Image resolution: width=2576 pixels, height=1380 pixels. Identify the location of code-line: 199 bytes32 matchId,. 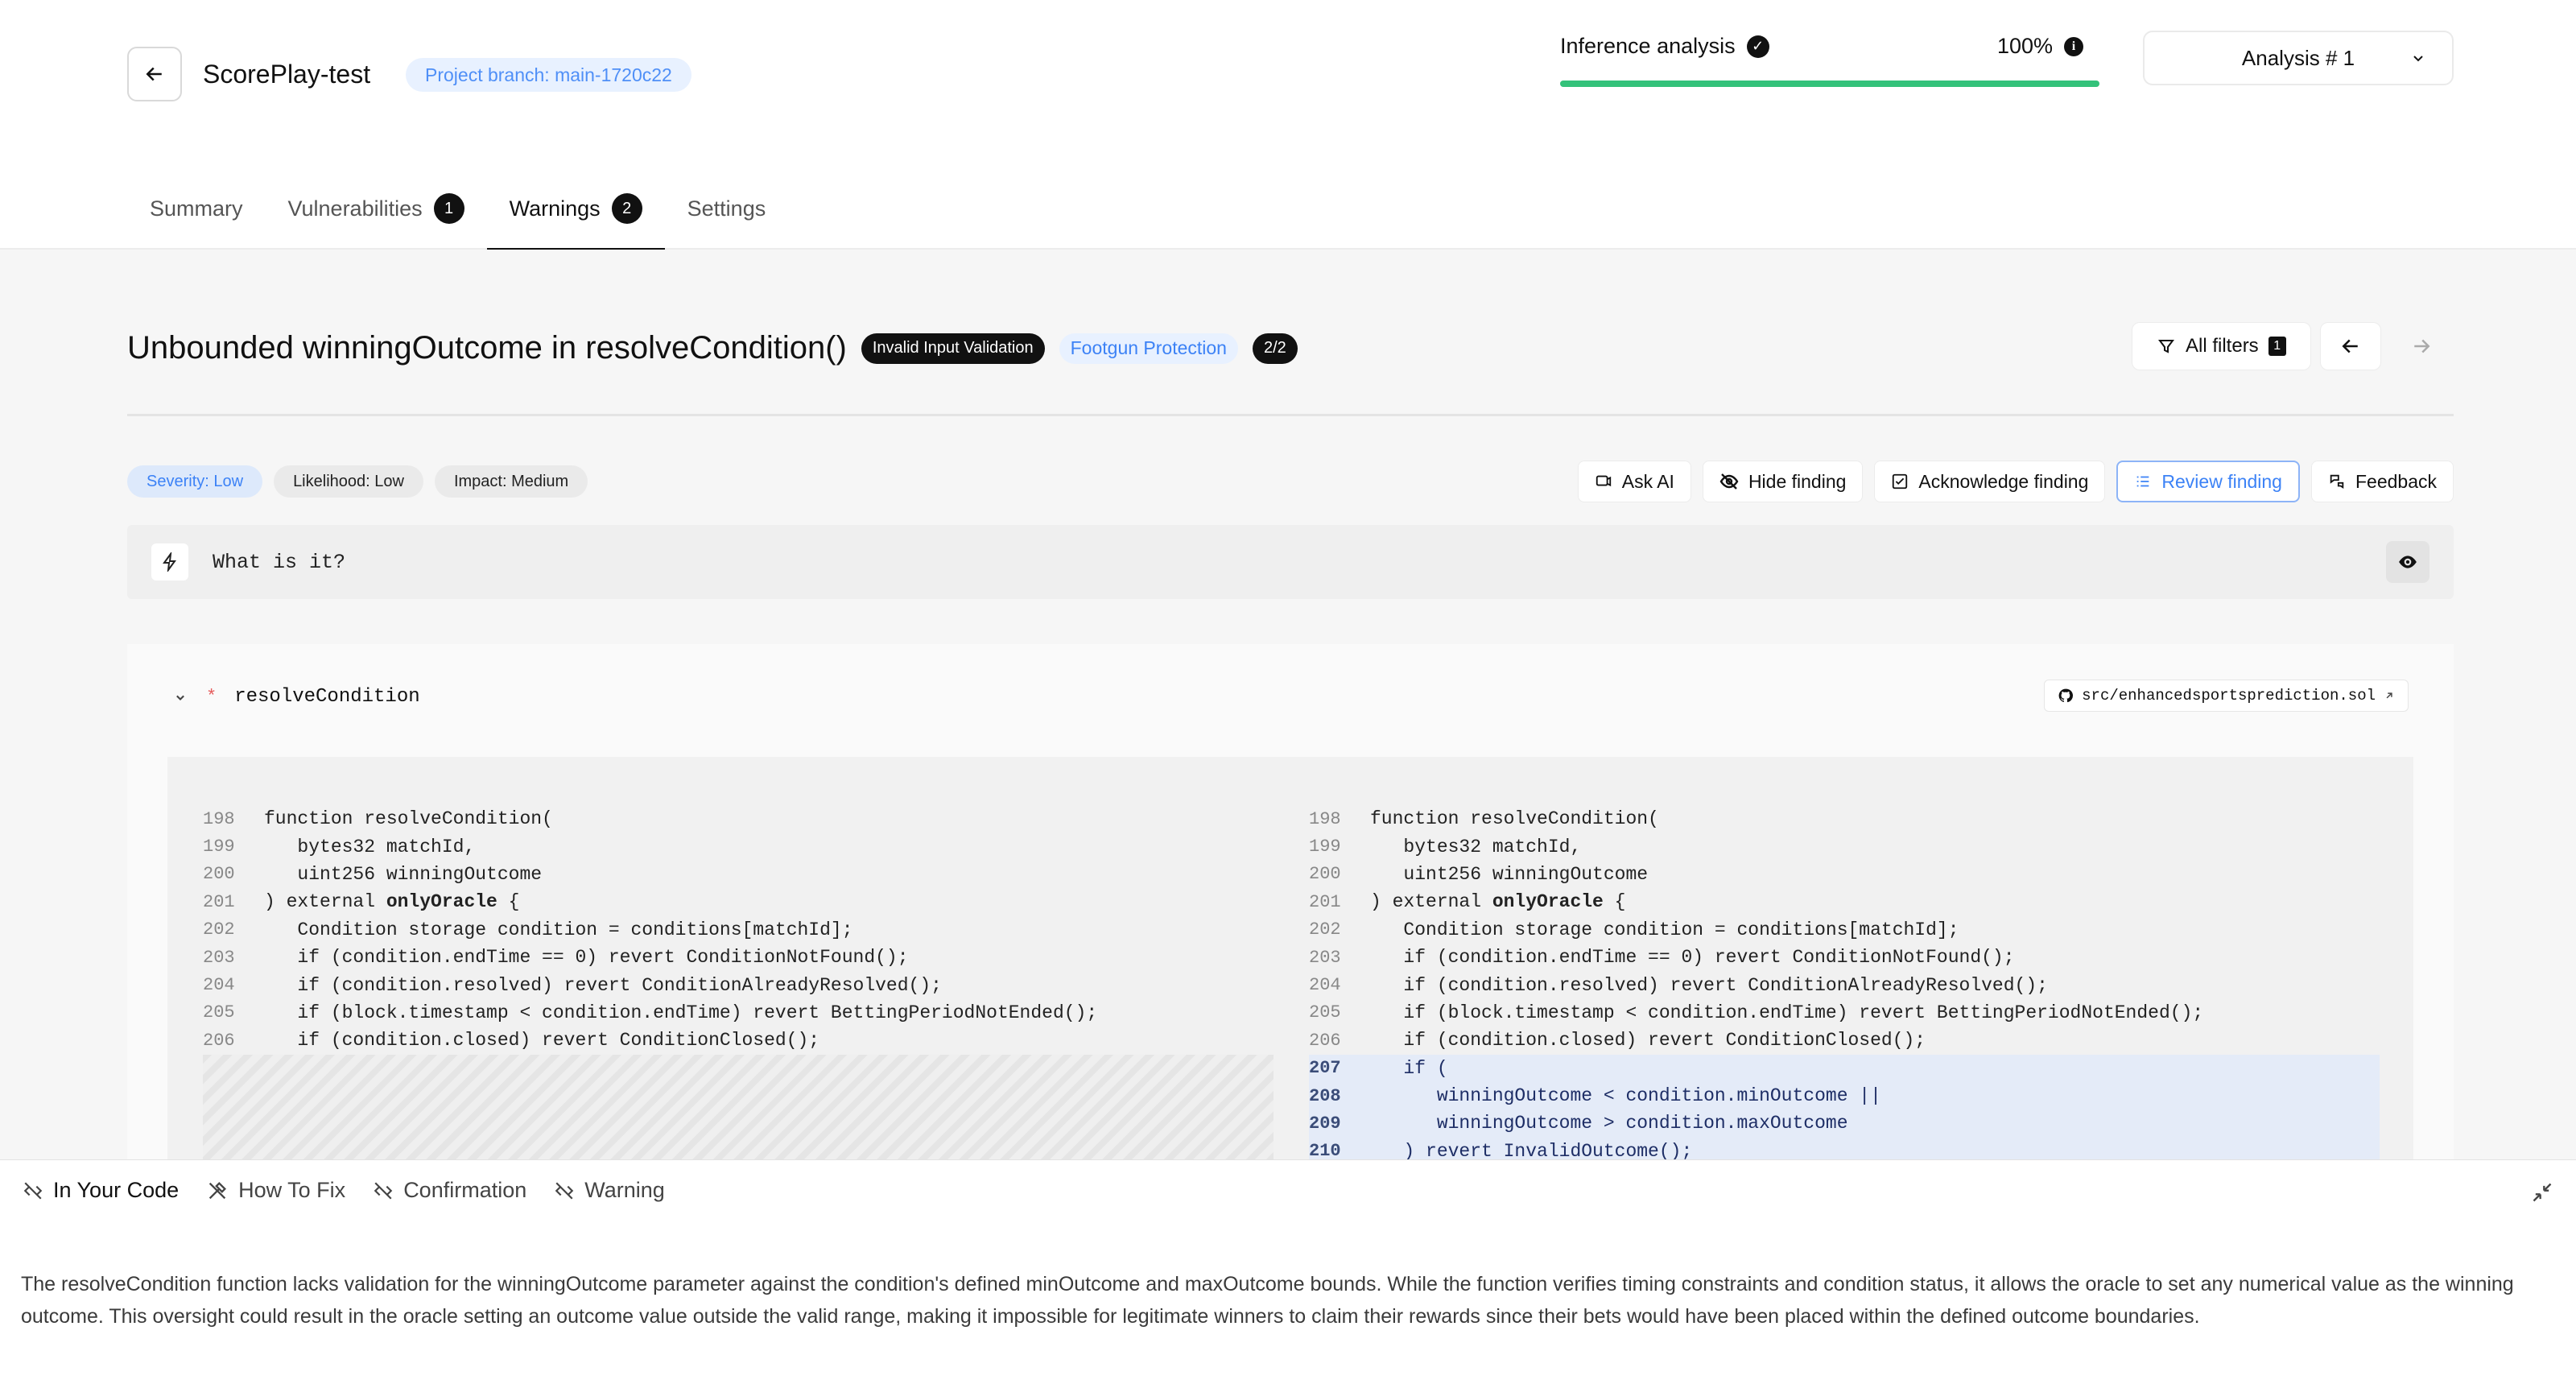
(1845, 846).